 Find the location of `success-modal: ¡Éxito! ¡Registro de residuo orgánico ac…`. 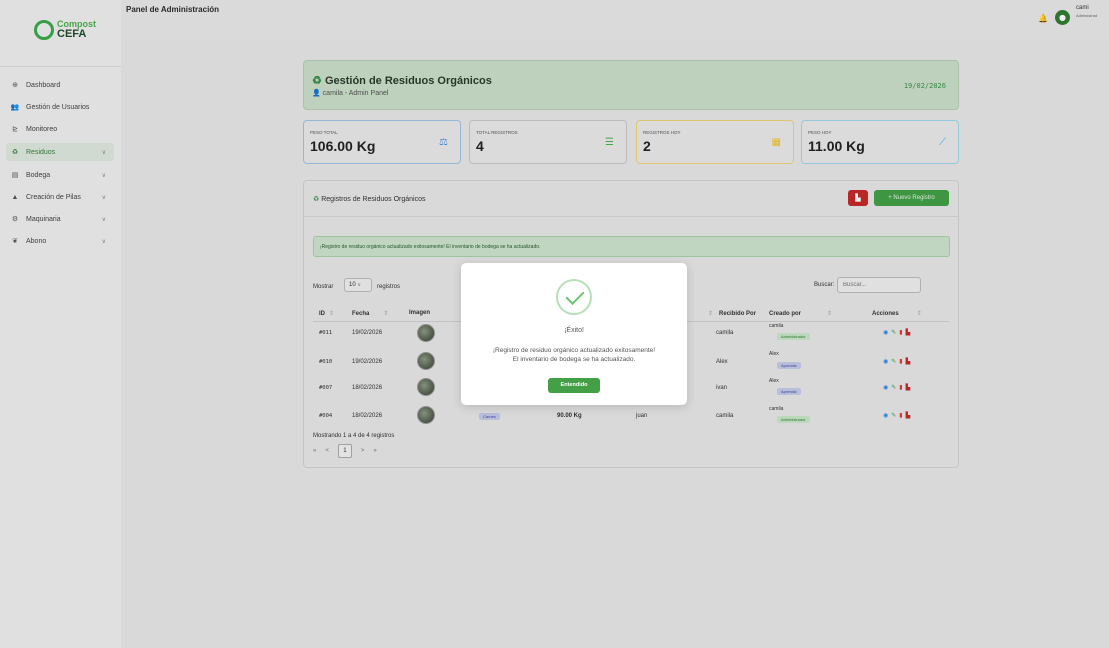

success-modal: ¡Éxito! ¡Registro de residuo orgánico ac… is located at coordinates (574, 334).